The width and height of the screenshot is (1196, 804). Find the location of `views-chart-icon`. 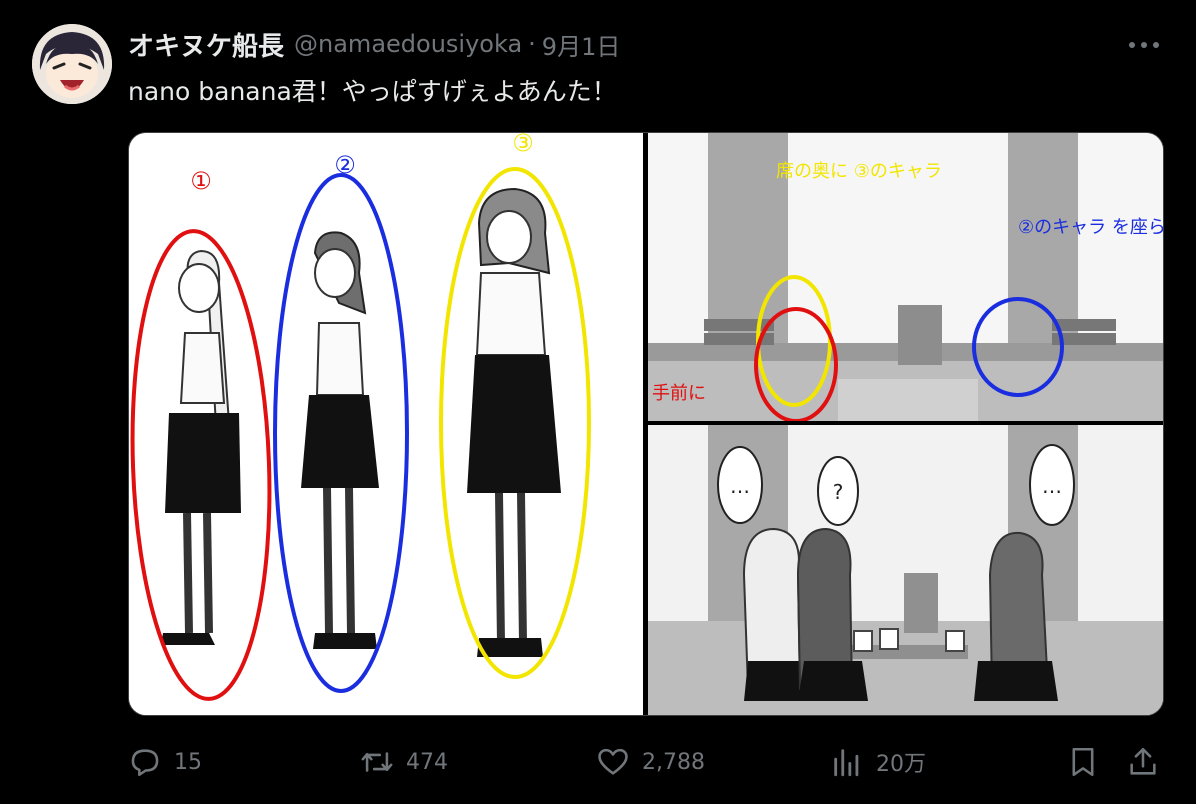

views-chart-icon is located at coordinates (846, 763).